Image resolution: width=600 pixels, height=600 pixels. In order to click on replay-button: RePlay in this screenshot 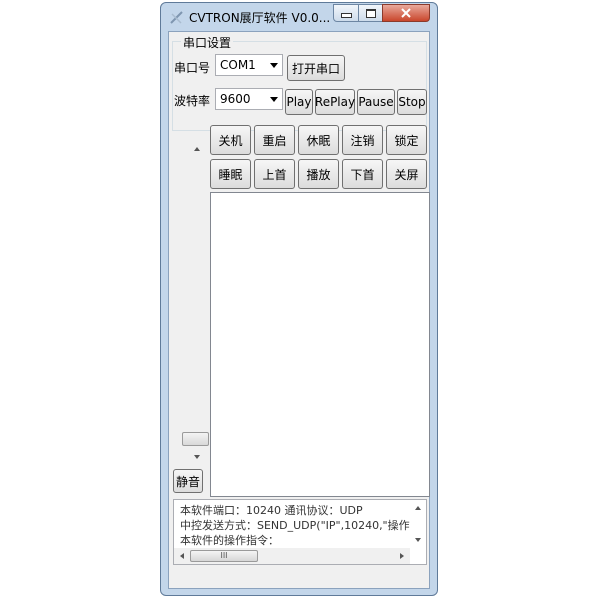, I will do `click(335, 102)`.